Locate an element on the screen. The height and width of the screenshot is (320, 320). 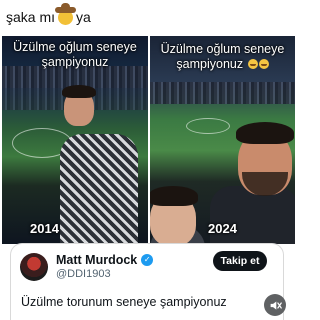
muted-speaker-icon is located at coordinates (276, 305).